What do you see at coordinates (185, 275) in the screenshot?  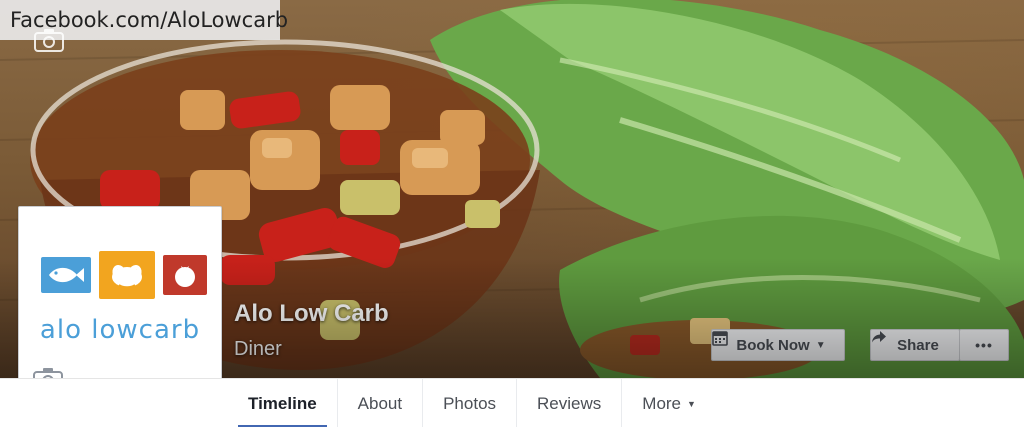 I see `tomato-icon` at bounding box center [185, 275].